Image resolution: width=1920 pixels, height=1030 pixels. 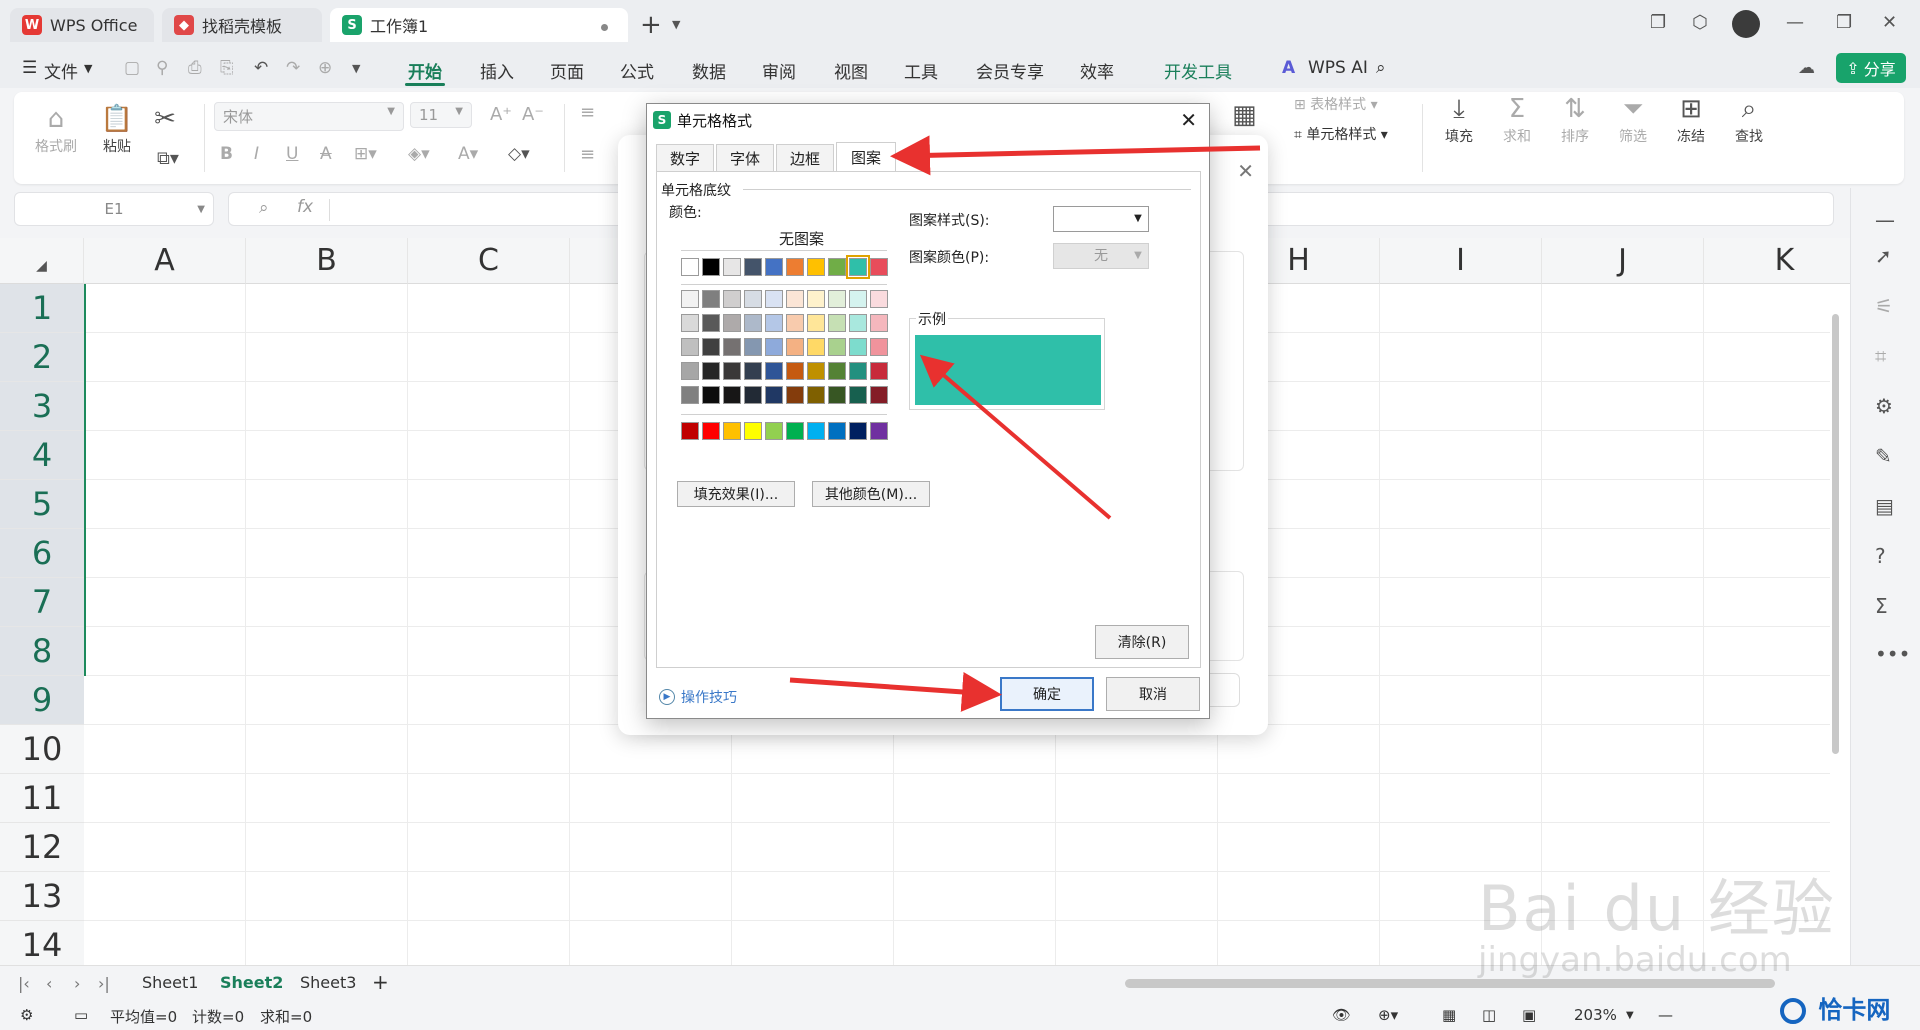 What do you see at coordinates (1529, 1015) in the screenshot?
I see `page-break-icon: ▣` at bounding box center [1529, 1015].